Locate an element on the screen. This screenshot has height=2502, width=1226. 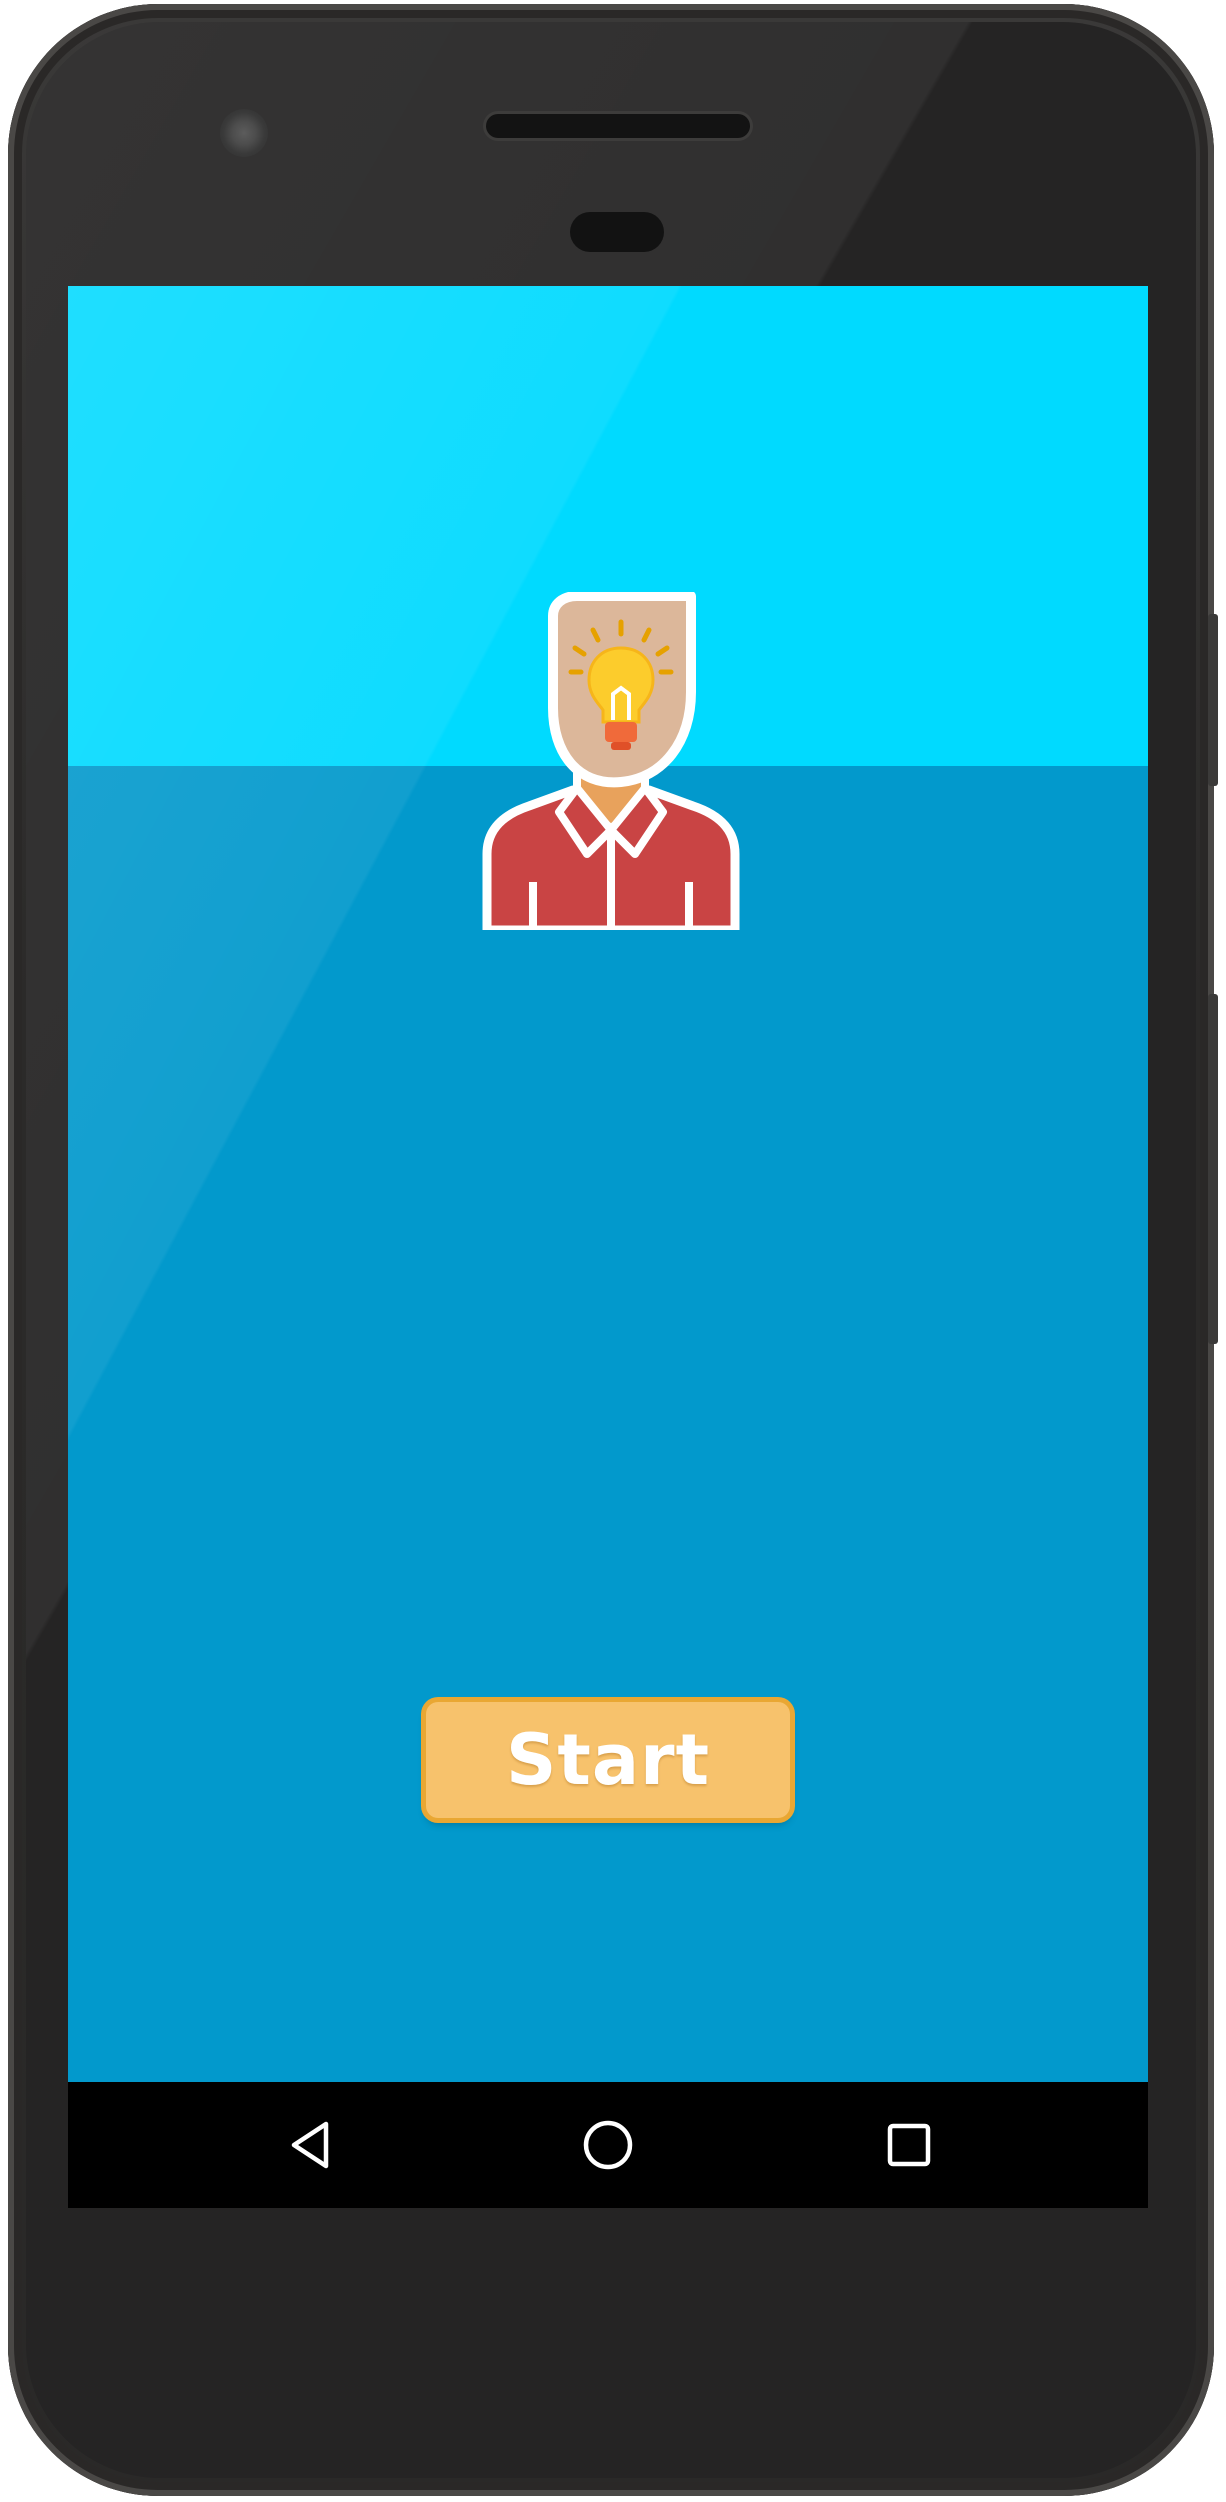
front-camera is located at coordinates (244, 133).